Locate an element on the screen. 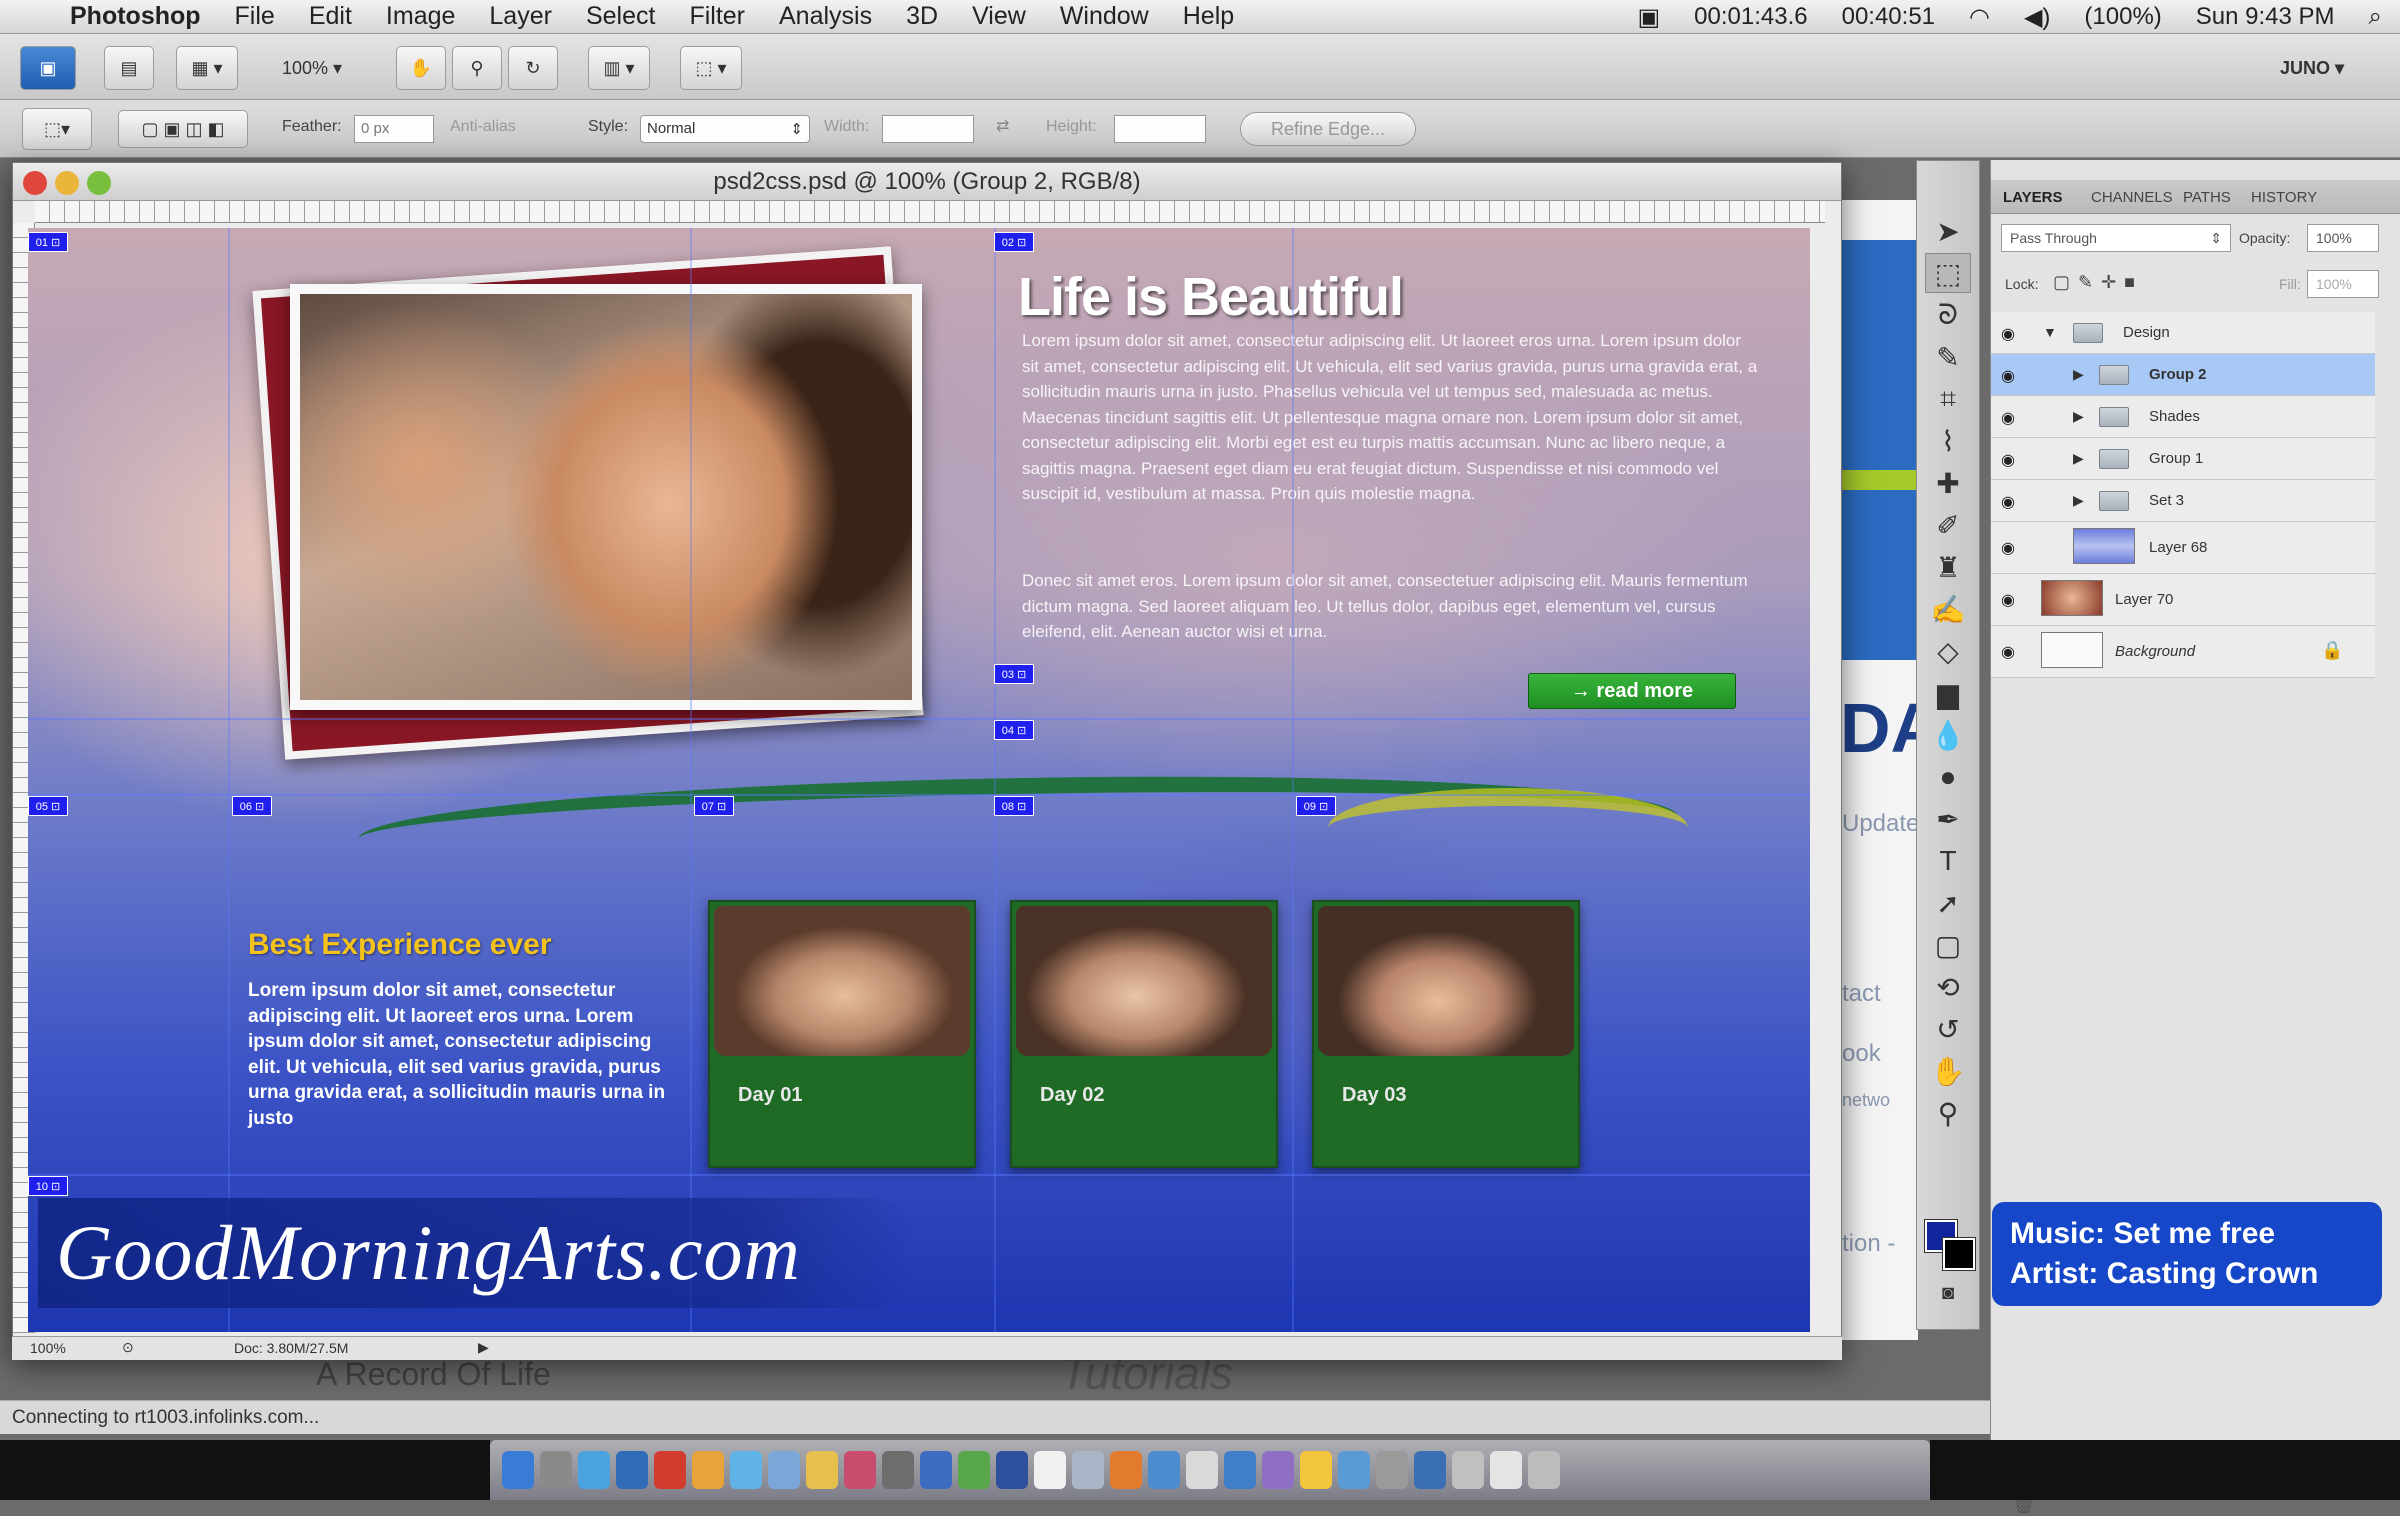 The width and height of the screenshot is (2400, 1516). quick-selection-tool-icon: ✎ is located at coordinates (1948, 357).